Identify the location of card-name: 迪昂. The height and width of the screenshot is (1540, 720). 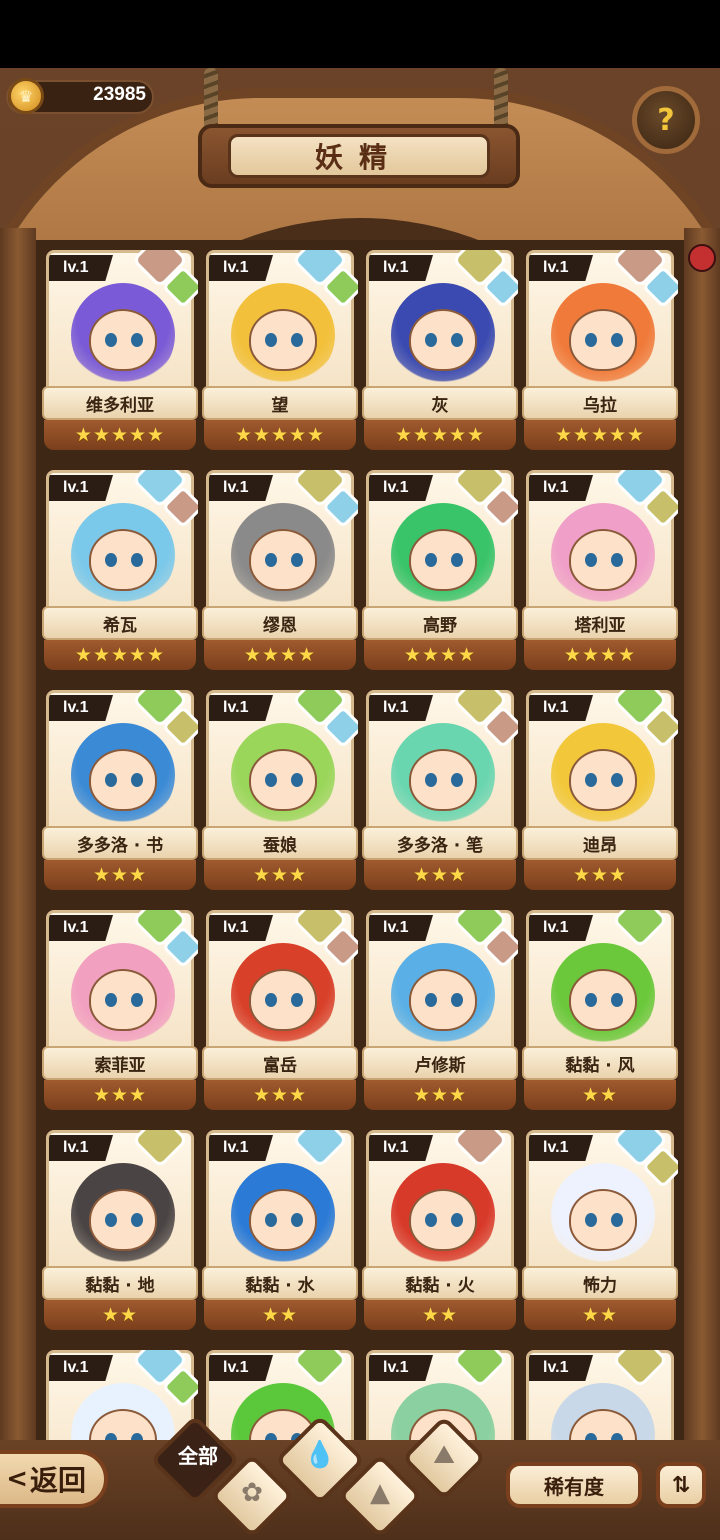
(600, 843).